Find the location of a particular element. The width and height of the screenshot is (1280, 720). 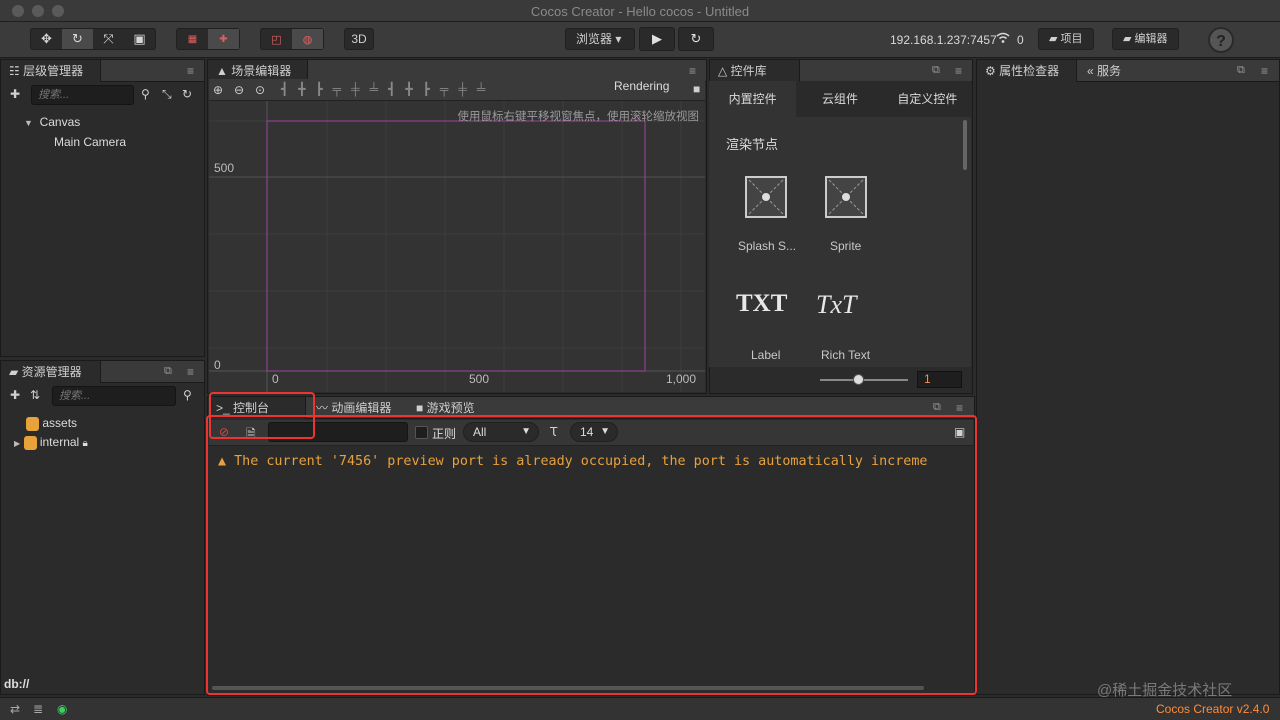

log-level-select: All ▼ is located at coordinates (501, 432).